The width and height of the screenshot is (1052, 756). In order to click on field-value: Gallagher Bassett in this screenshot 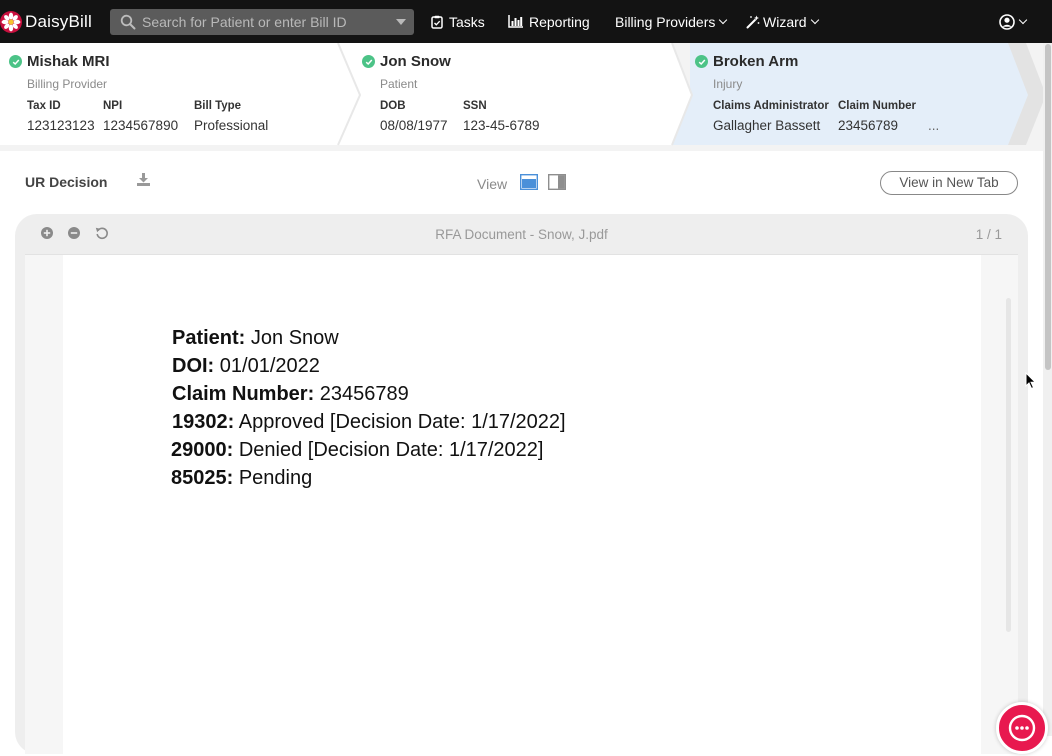, I will do `click(767, 125)`.